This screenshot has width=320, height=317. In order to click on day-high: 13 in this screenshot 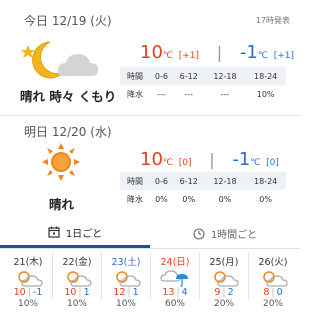, I will do `click(168, 292)`.